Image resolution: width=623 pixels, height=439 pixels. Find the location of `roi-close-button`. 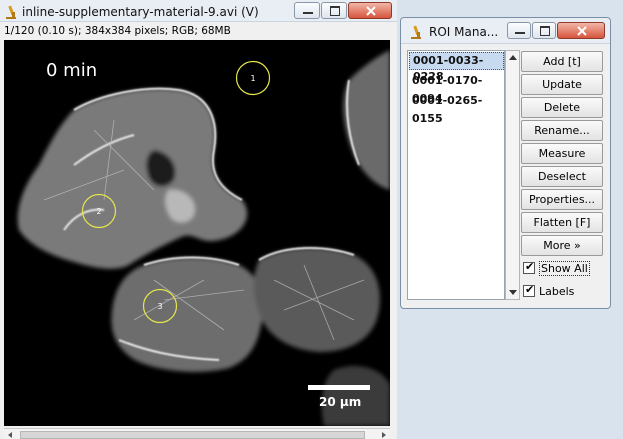

roi-close-button is located at coordinates (581, 30).